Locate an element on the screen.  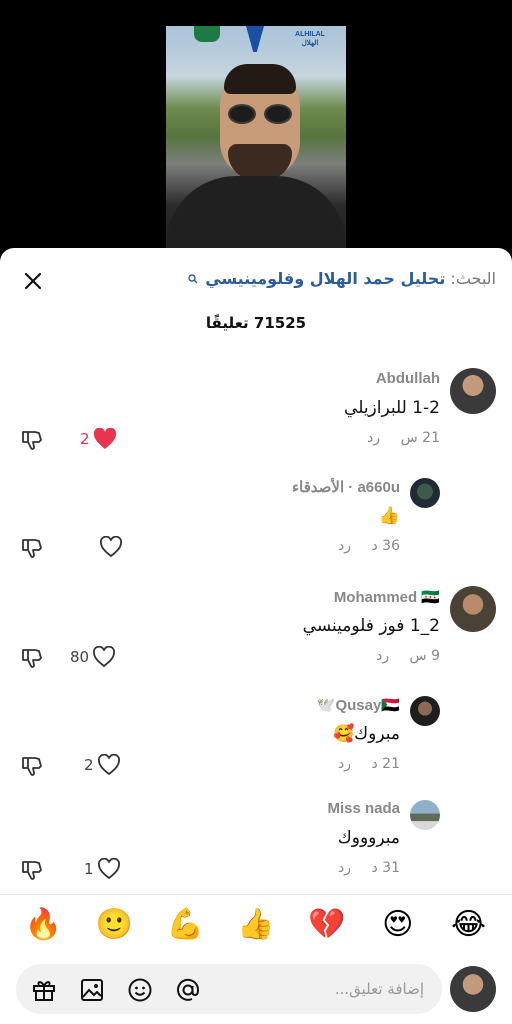
video-frame: ALHILAL الهلال is located at coordinates (256, 141).